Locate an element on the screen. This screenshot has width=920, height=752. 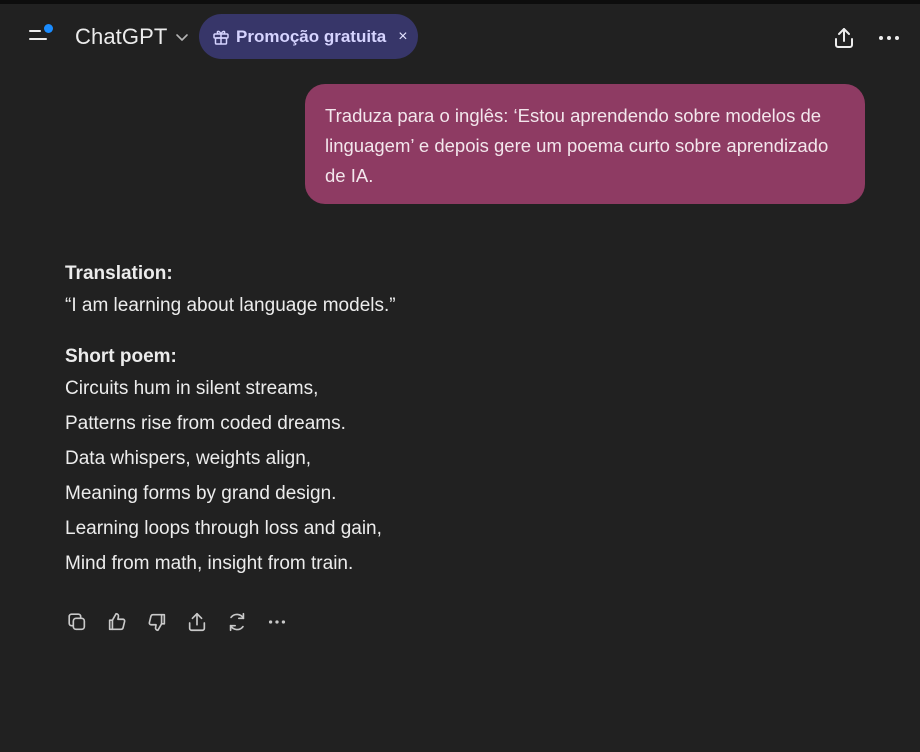
chevron-down-icon is located at coordinates (182, 37).